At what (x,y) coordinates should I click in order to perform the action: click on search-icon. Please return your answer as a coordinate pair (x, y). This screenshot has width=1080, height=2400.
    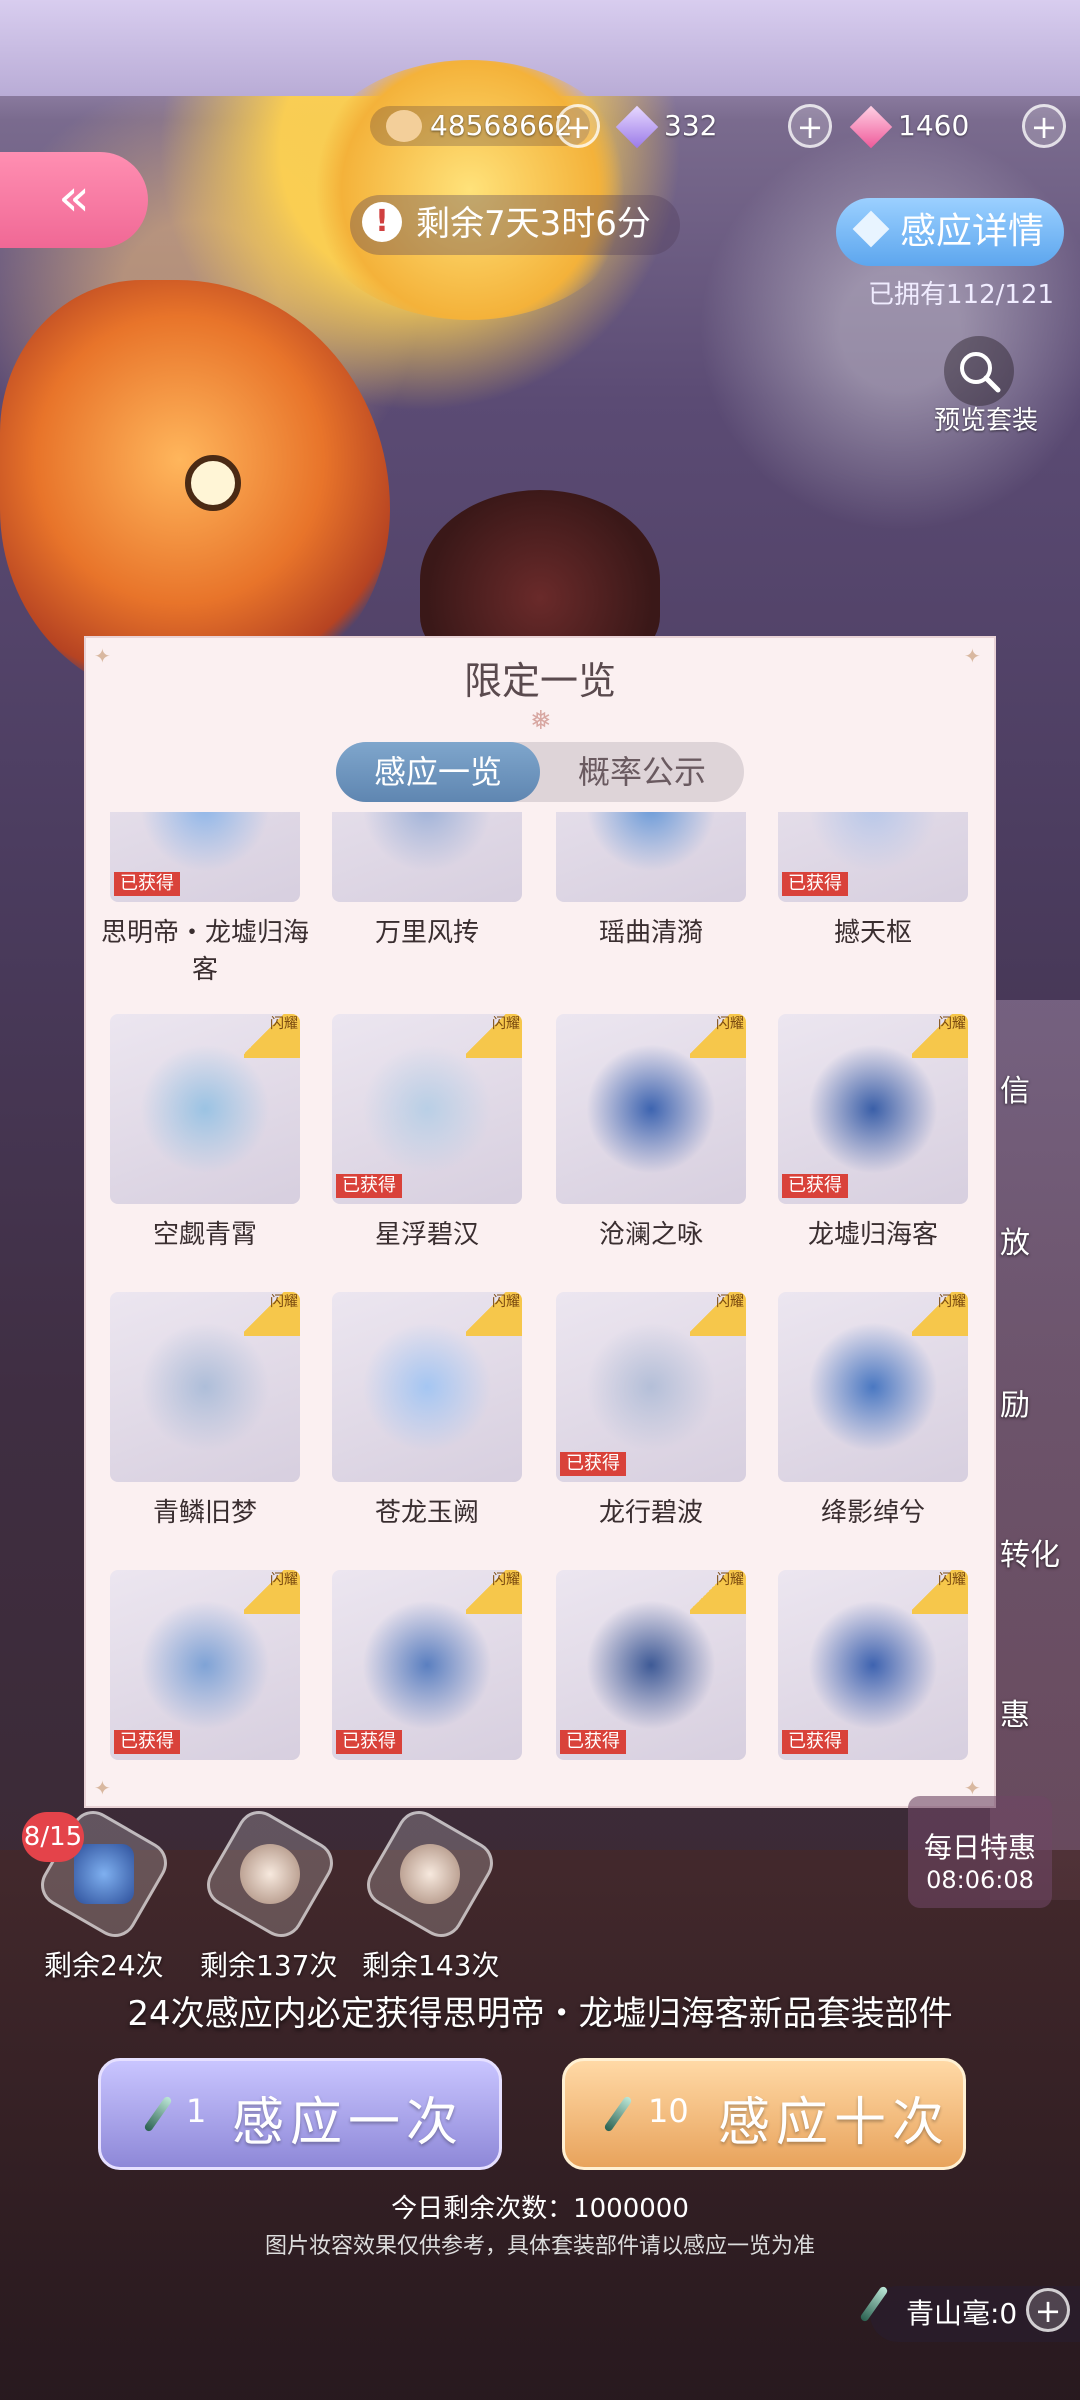
    Looking at the image, I should click on (980, 372).